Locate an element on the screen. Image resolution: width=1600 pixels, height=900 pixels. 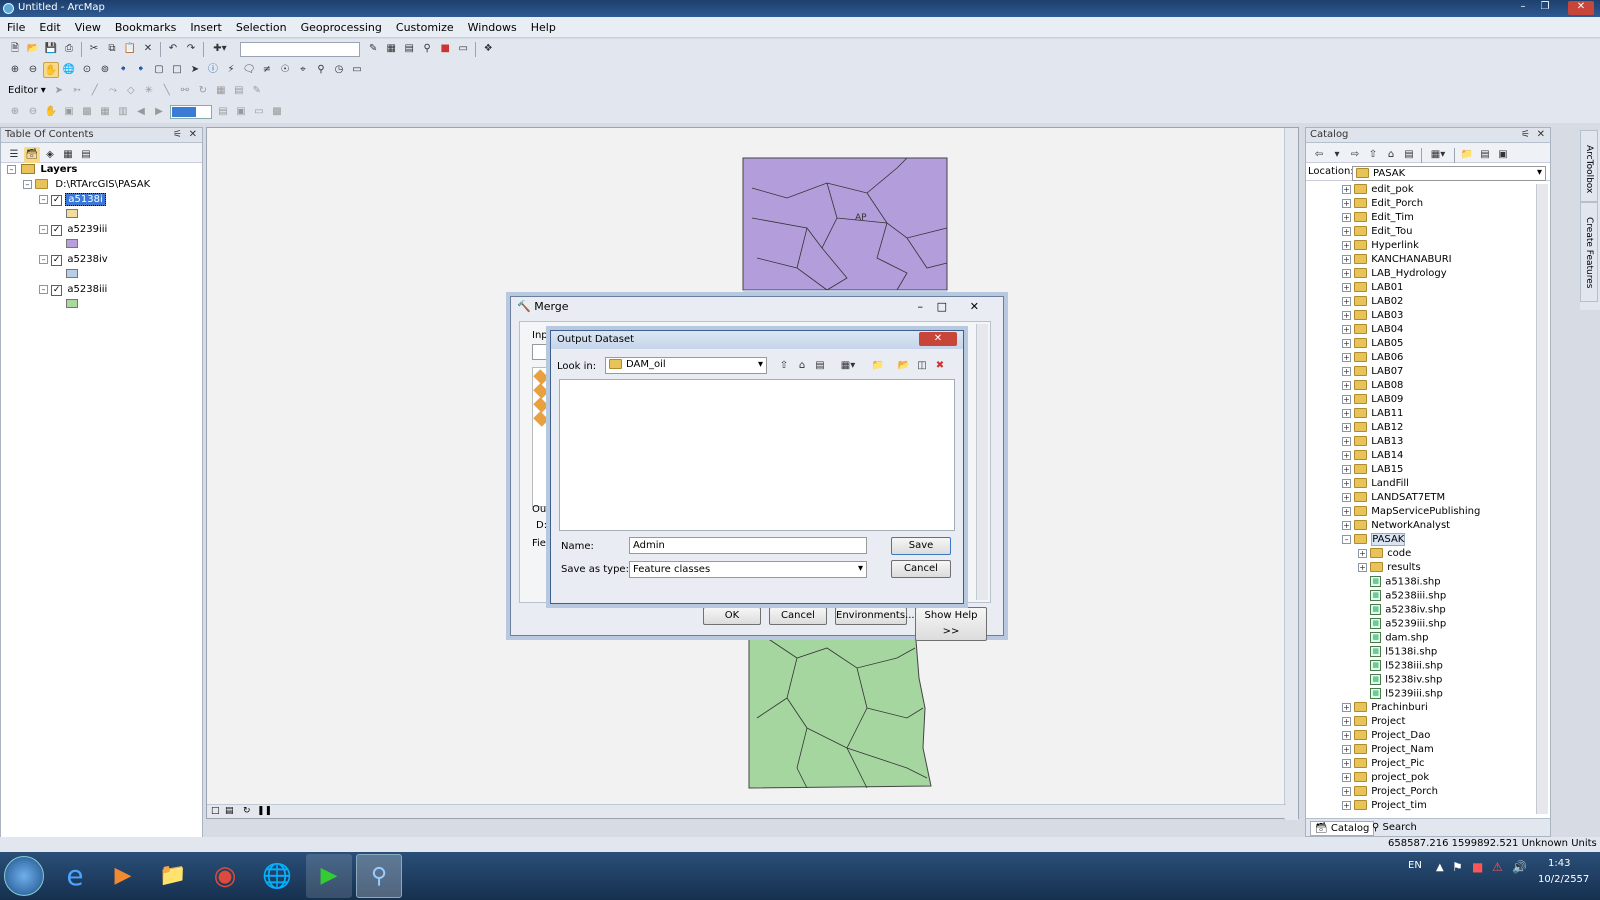
go-to-xy-icon: ⚲ is located at coordinates (321, 70).